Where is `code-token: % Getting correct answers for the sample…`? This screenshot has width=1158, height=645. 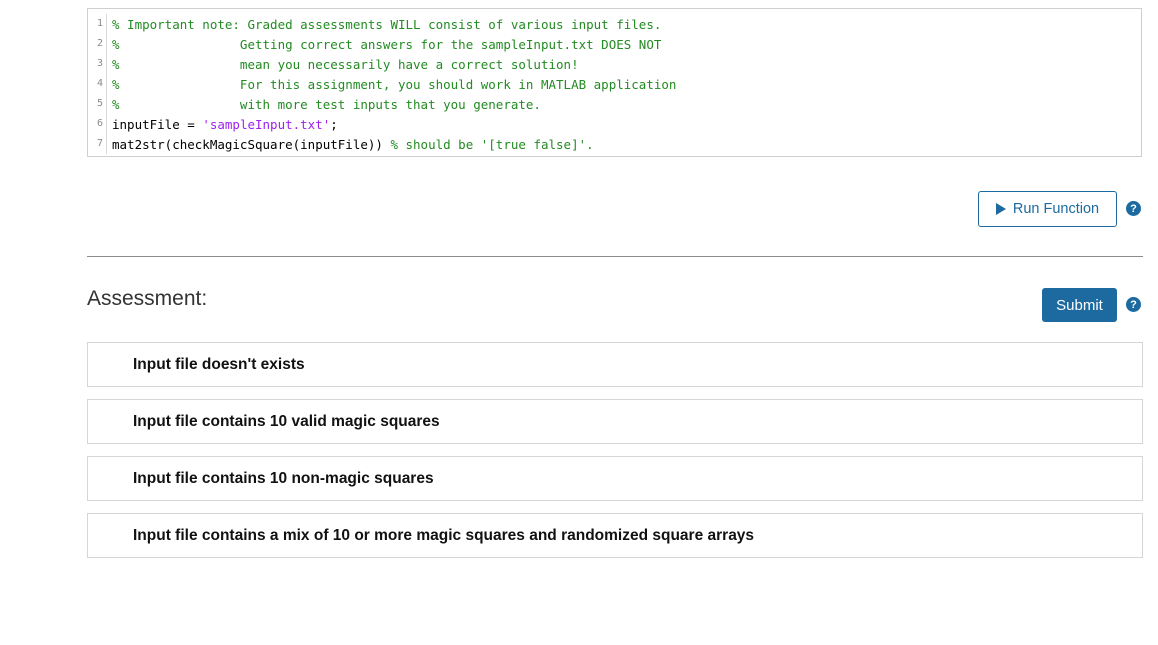 code-token: % Getting correct answers for the sample… is located at coordinates (387, 44).